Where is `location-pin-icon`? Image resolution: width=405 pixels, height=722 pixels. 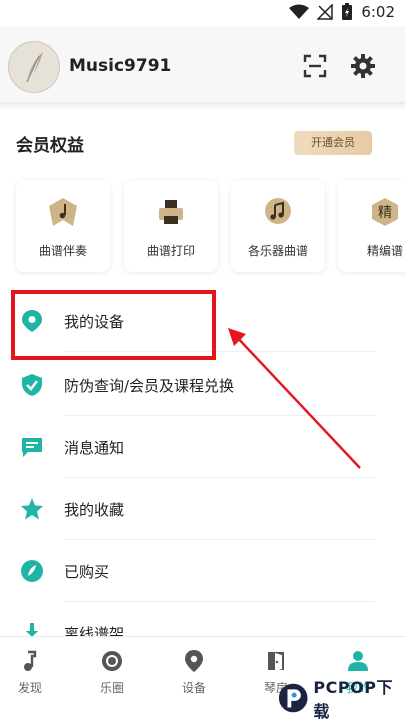 location-pin-icon is located at coordinates (194, 661).